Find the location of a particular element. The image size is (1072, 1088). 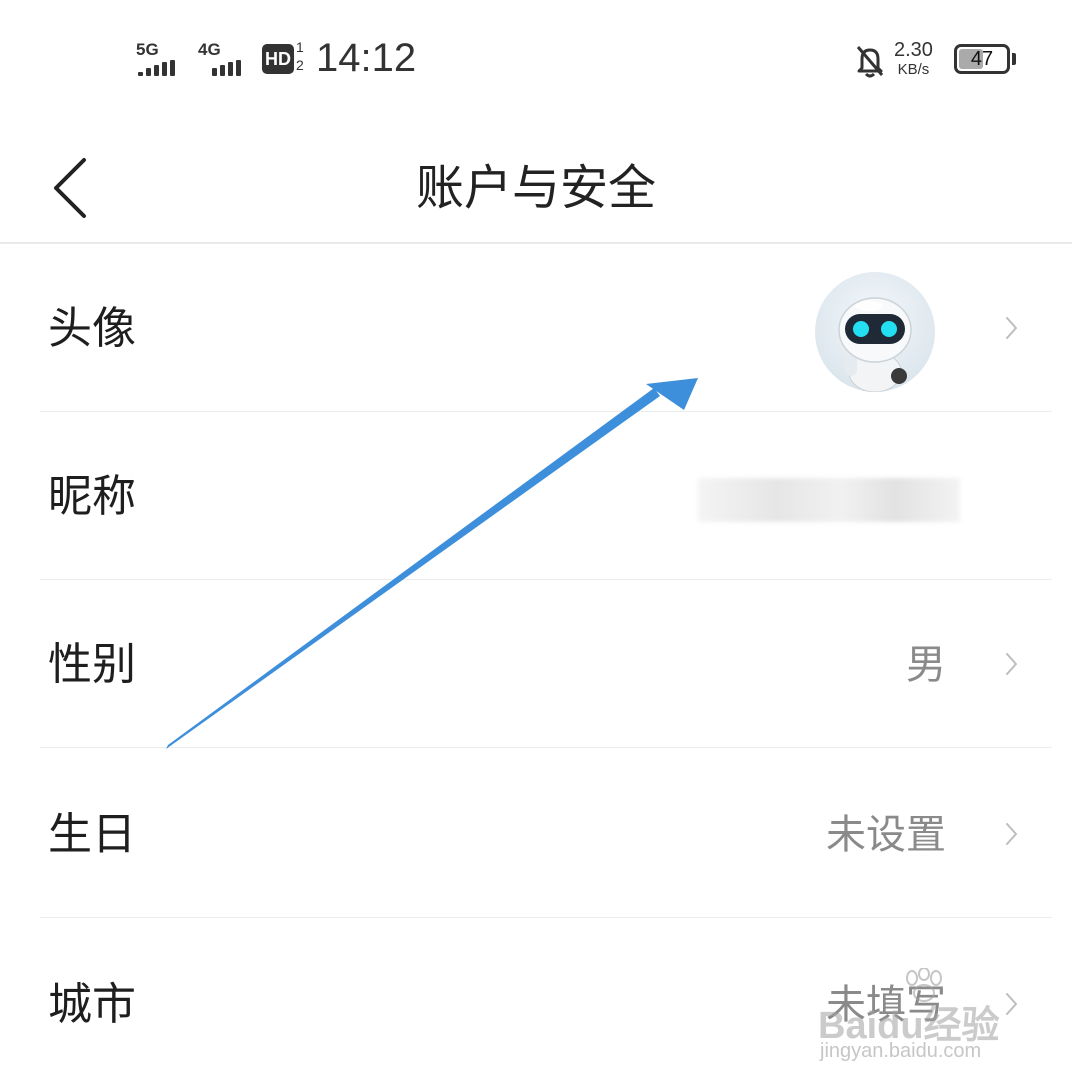

signal-4g-icon is located at coordinates (226, 68).